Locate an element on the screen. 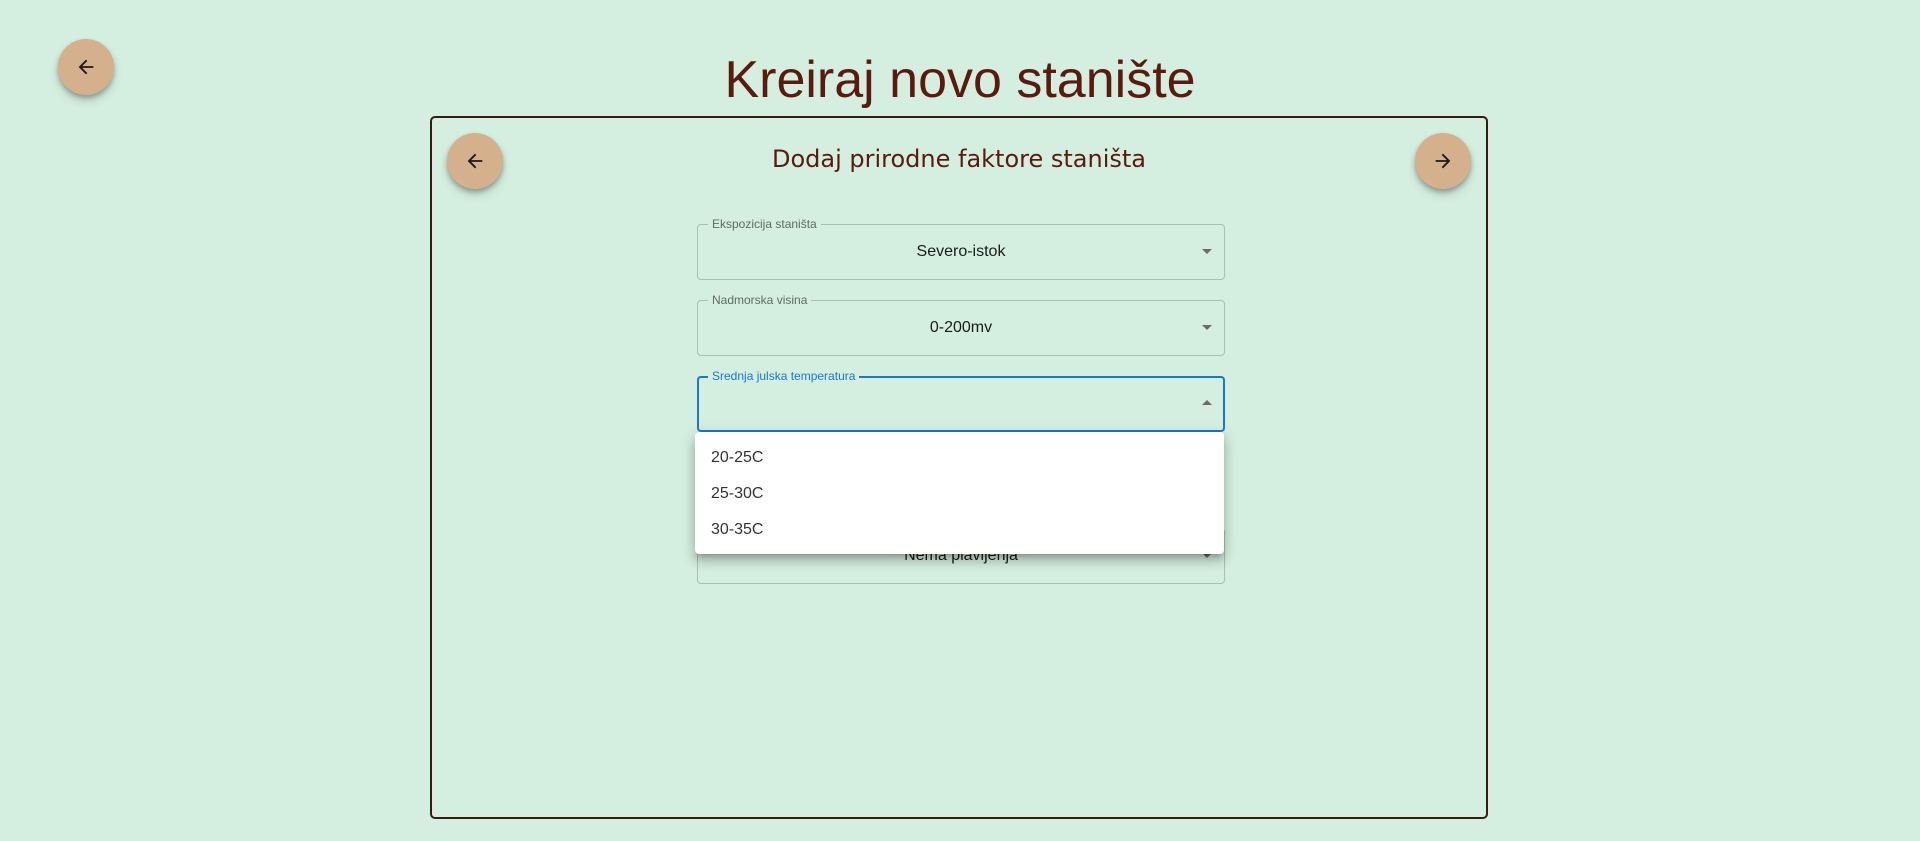 The width and height of the screenshot is (1920, 841). card-title: Dodaj prirodne faktore staništa is located at coordinates (959, 159).